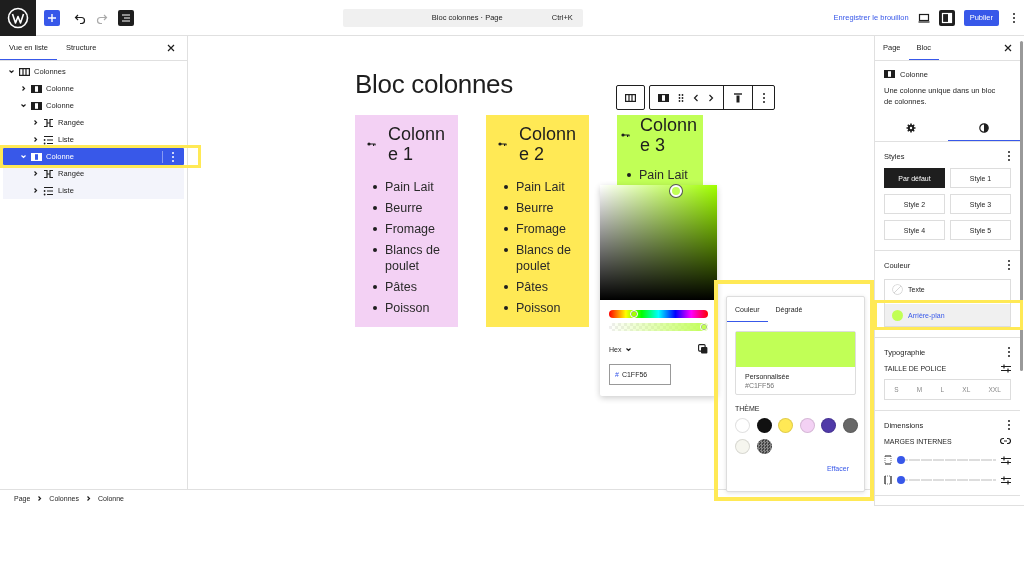 The width and height of the screenshot is (1024, 576). What do you see at coordinates (888, 480) in the screenshot?
I see `padding-horizontal-icon` at bounding box center [888, 480].